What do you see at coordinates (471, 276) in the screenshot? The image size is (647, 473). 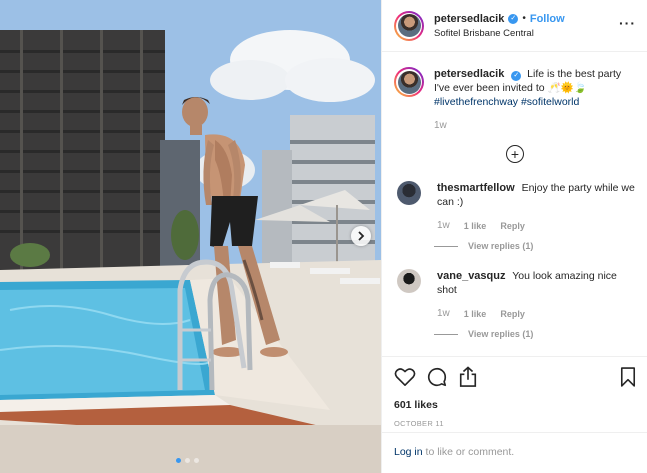 I see `comment-username-link: vane_vasquz` at bounding box center [471, 276].